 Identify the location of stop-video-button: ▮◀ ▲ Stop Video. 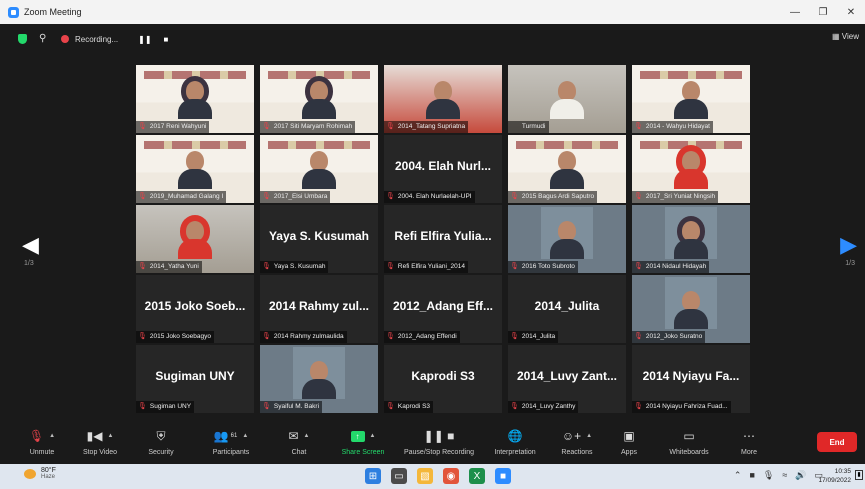
(100, 442).